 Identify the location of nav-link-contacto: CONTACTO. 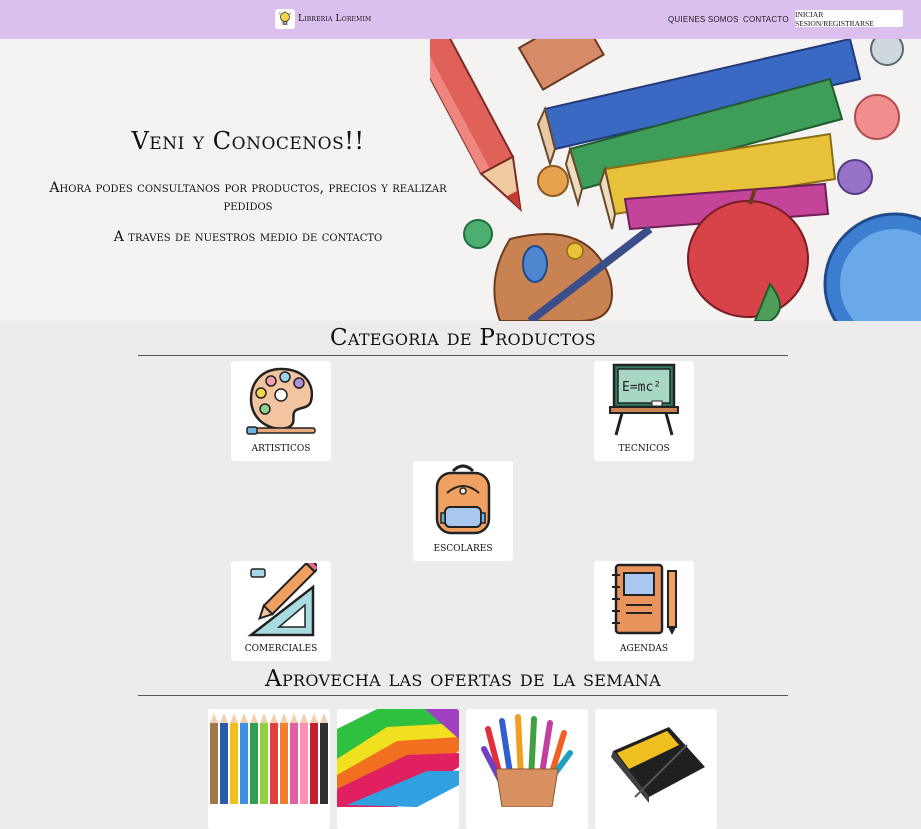
(766, 19).